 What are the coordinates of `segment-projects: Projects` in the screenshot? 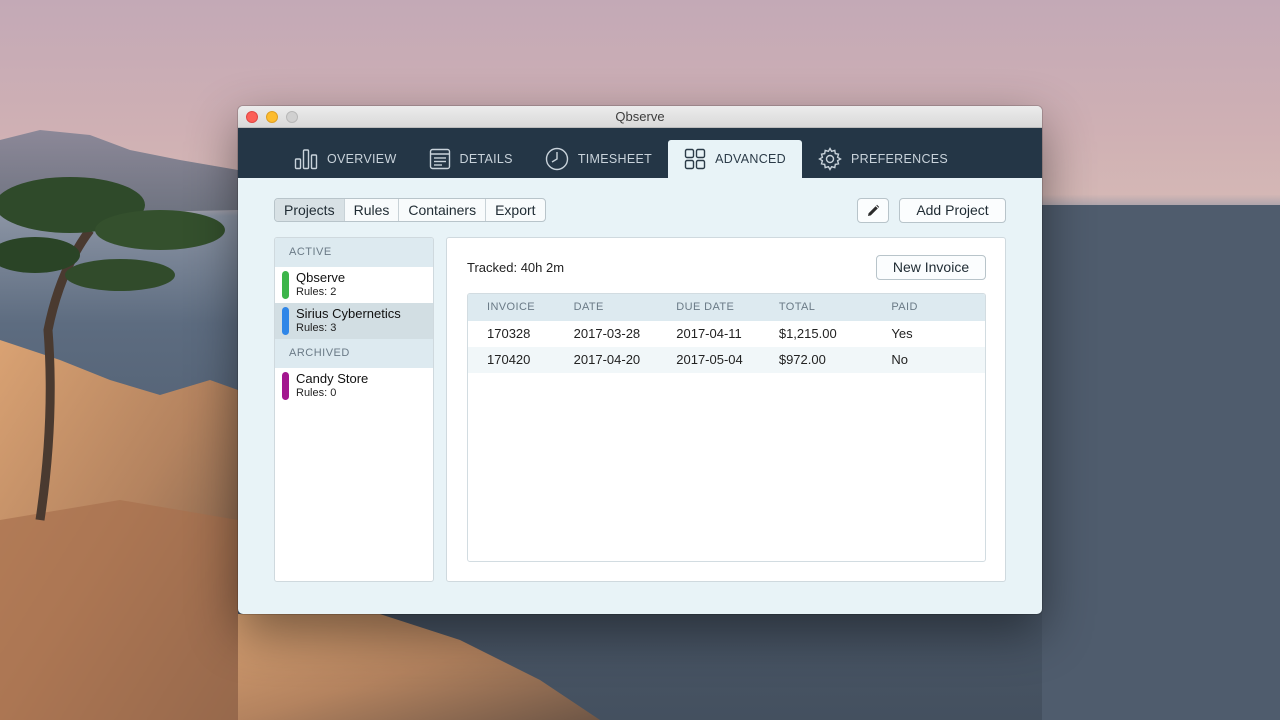 It's located at (310, 210).